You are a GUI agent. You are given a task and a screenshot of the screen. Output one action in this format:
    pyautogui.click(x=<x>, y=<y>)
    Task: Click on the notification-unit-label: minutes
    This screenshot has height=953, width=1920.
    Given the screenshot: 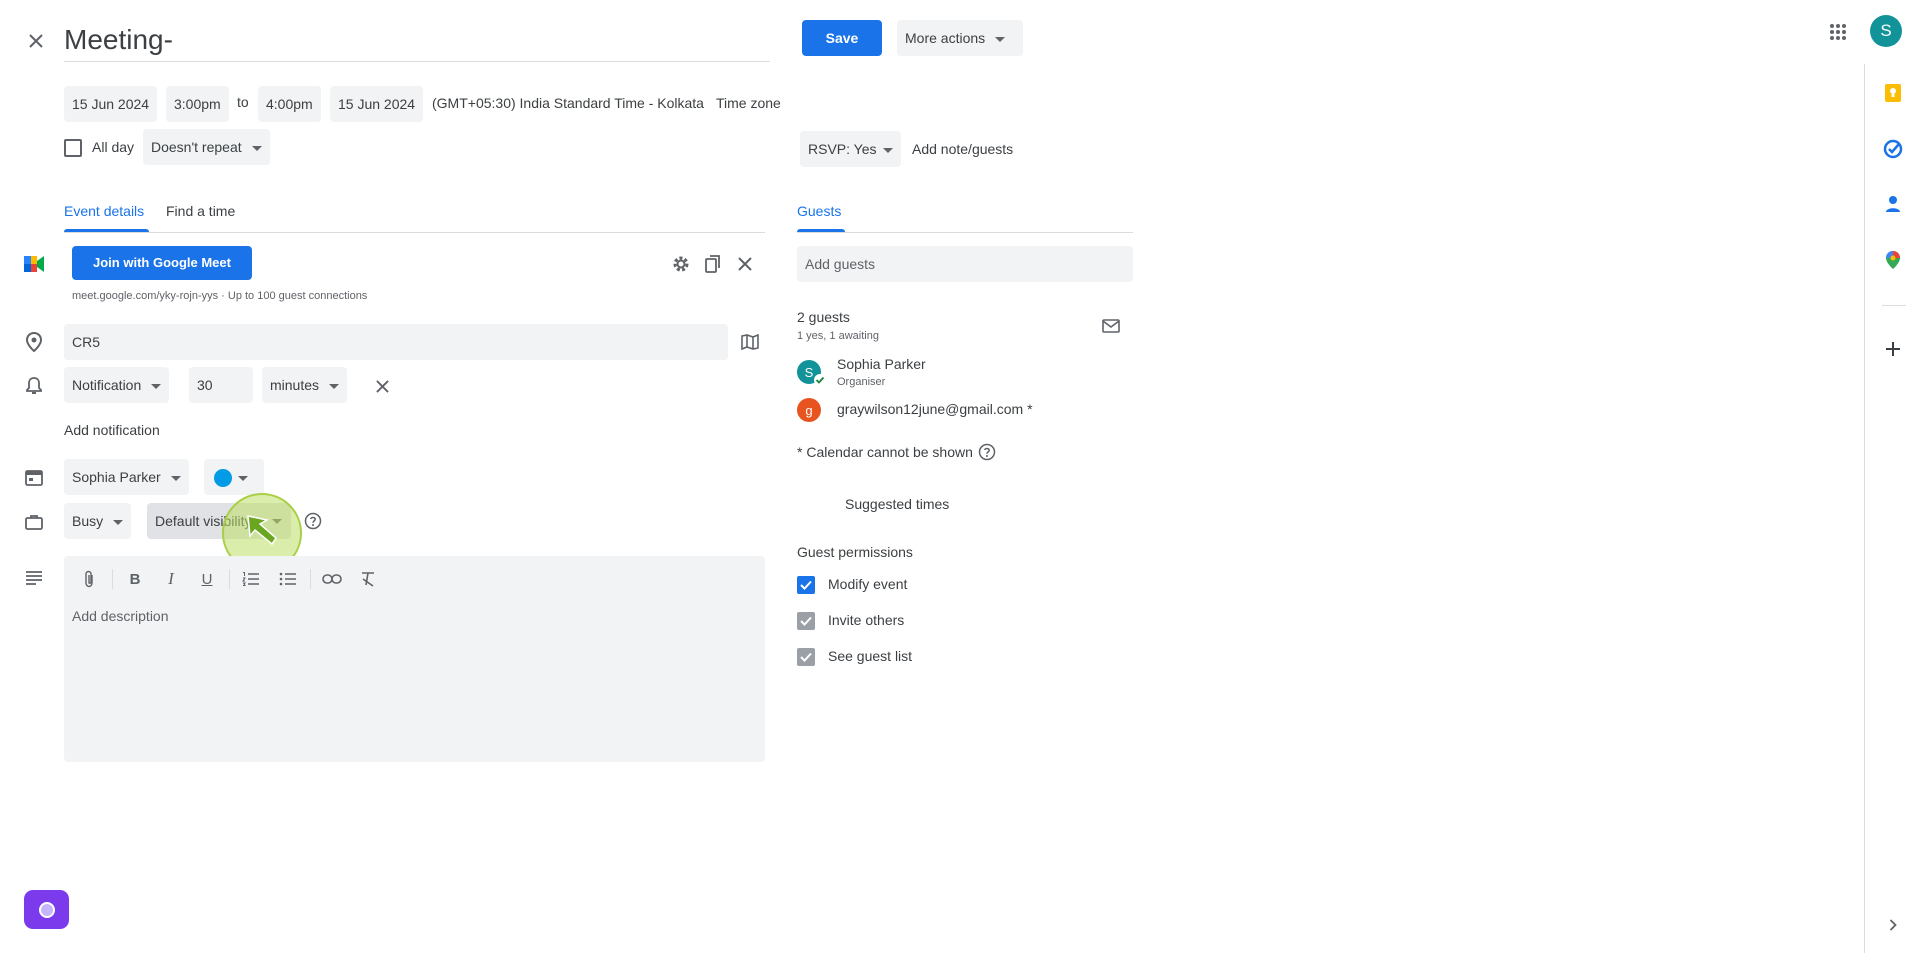 What is the action you would take?
    pyautogui.click(x=295, y=385)
    